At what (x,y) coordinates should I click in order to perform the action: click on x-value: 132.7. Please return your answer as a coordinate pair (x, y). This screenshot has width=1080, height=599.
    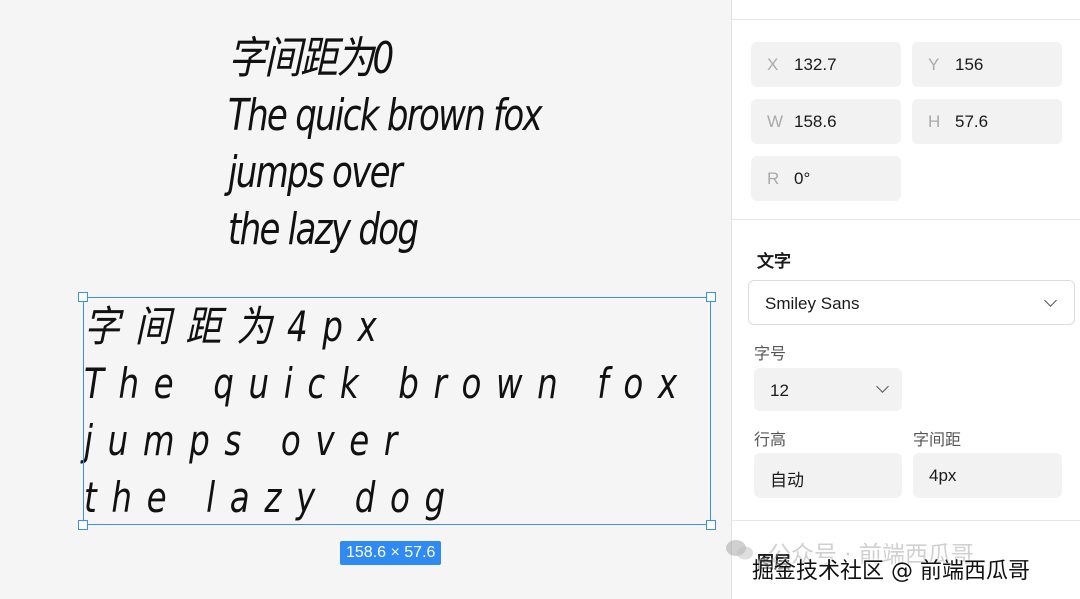
    Looking at the image, I should click on (815, 64).